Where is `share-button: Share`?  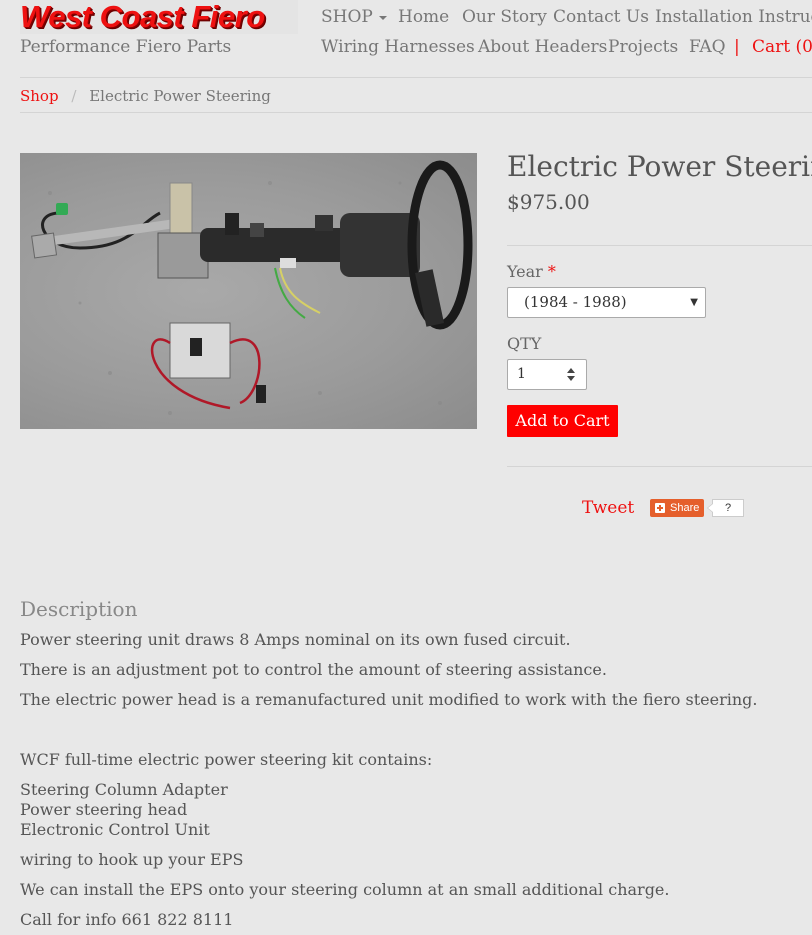
share-button: Share is located at coordinates (677, 508).